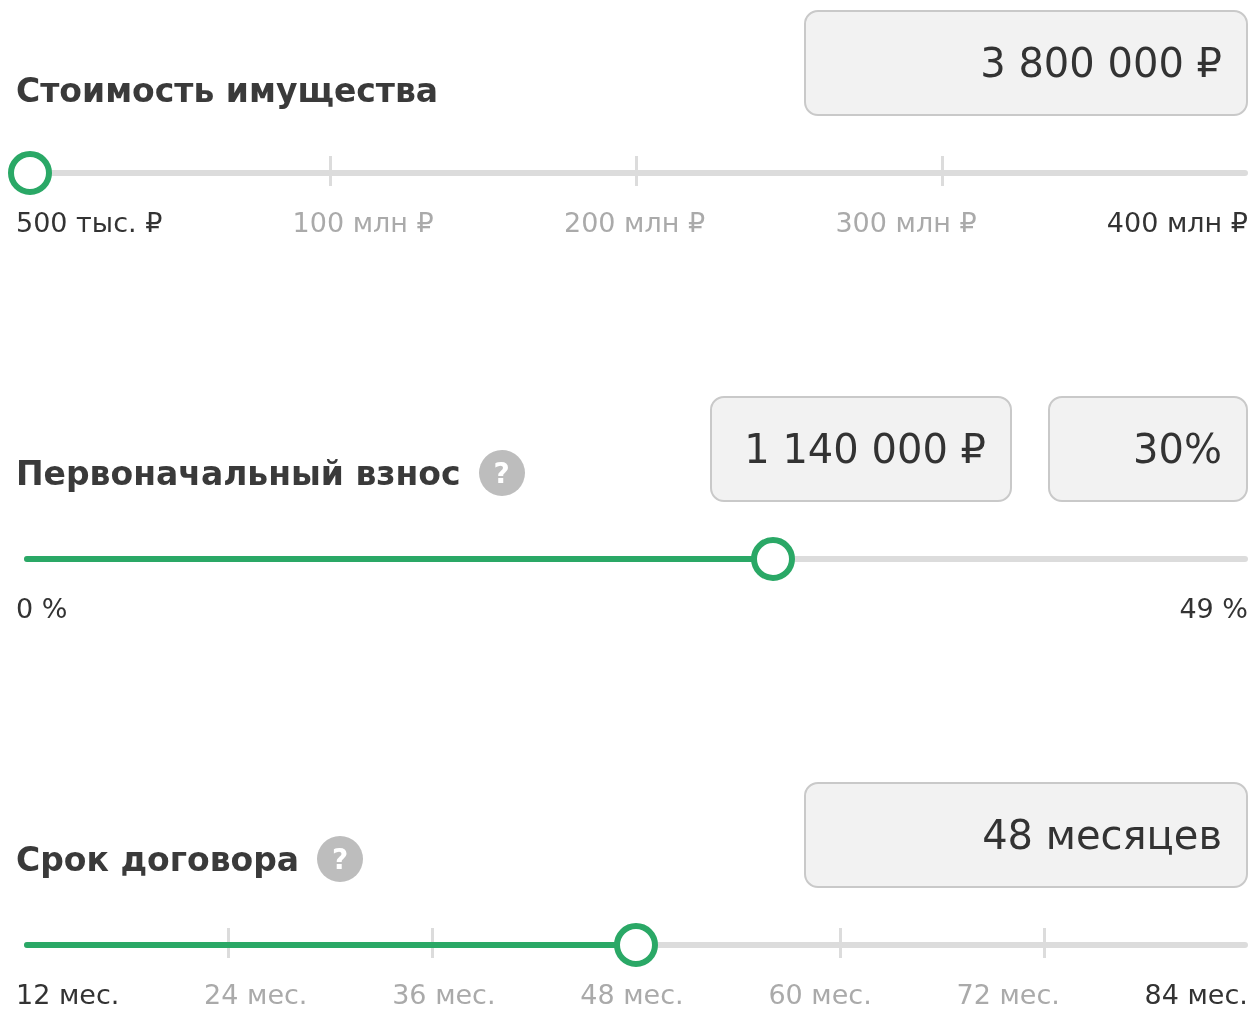 This screenshot has width=1253, height=1028. What do you see at coordinates (444, 995) in the screenshot?
I see `scale-label: 36 мес.` at bounding box center [444, 995].